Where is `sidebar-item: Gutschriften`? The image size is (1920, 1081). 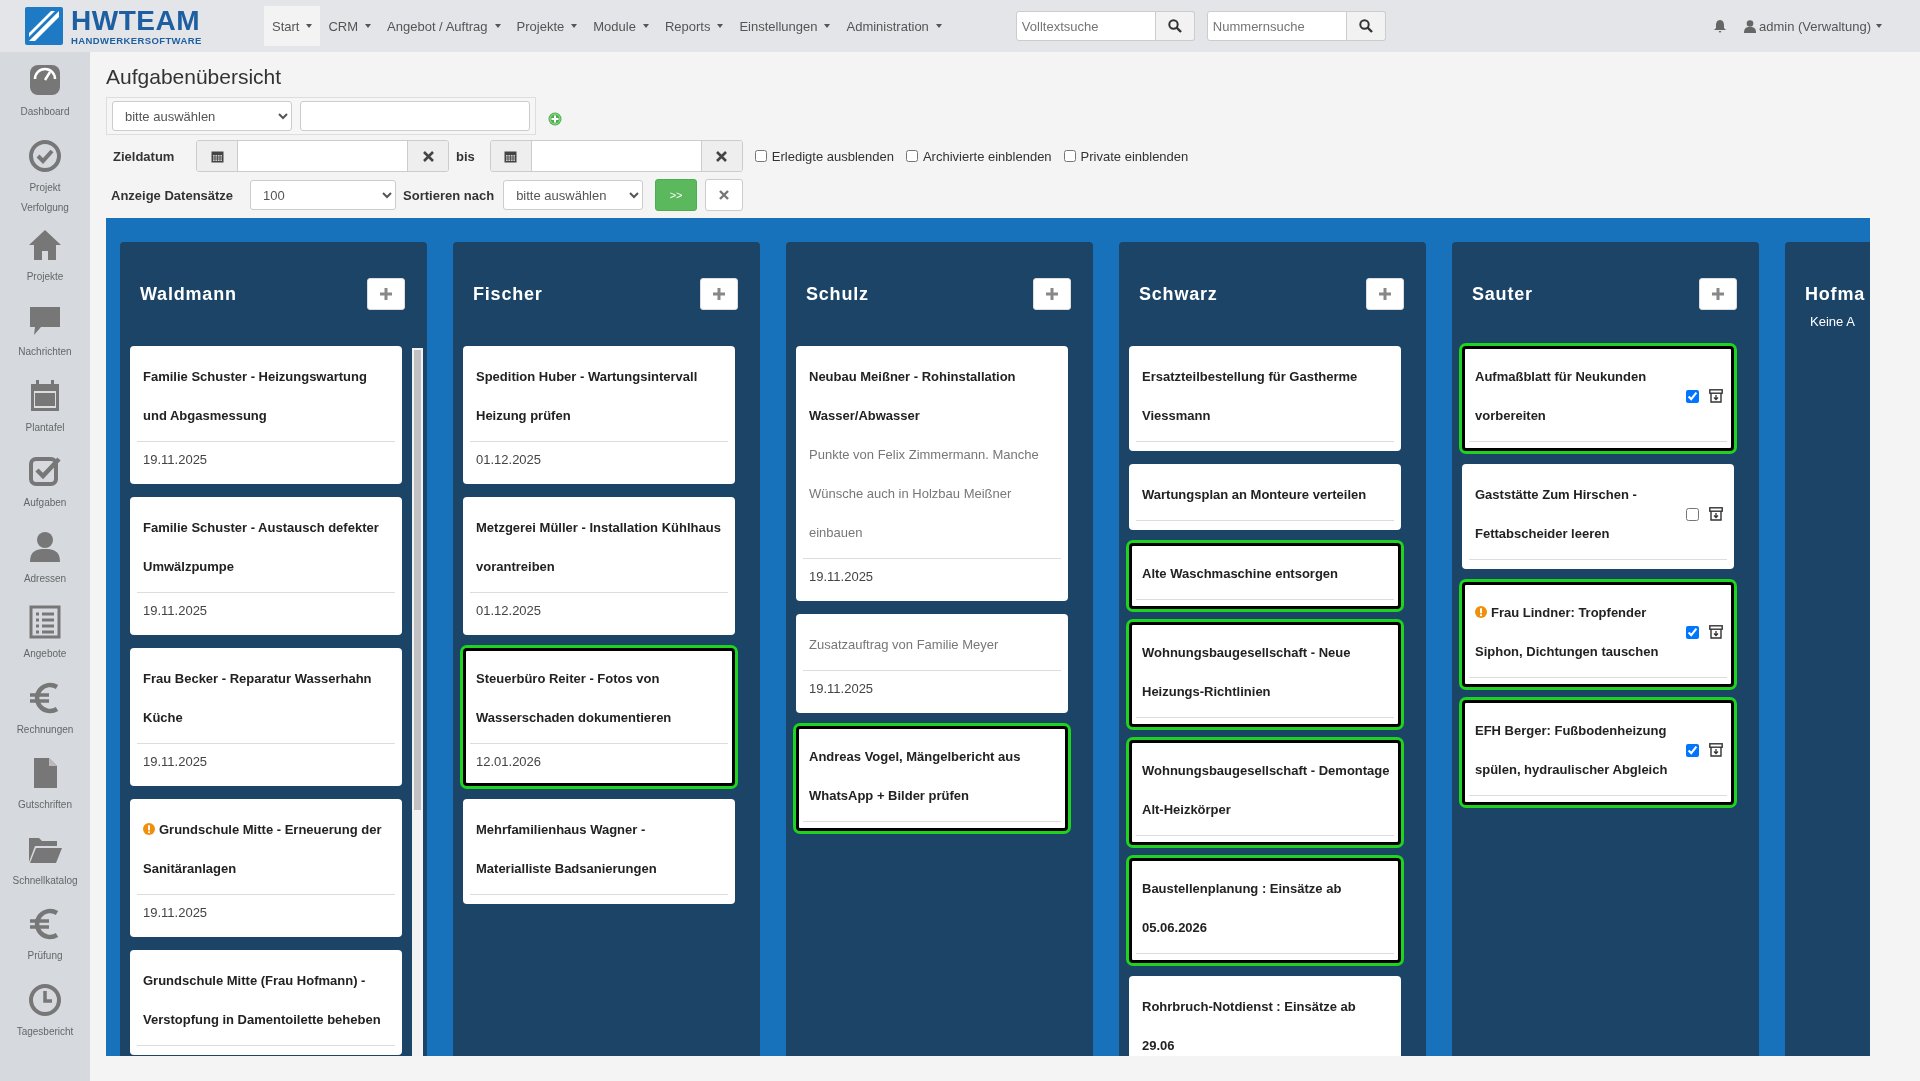
sidebar-item: Gutschriften is located at coordinates (45, 793).